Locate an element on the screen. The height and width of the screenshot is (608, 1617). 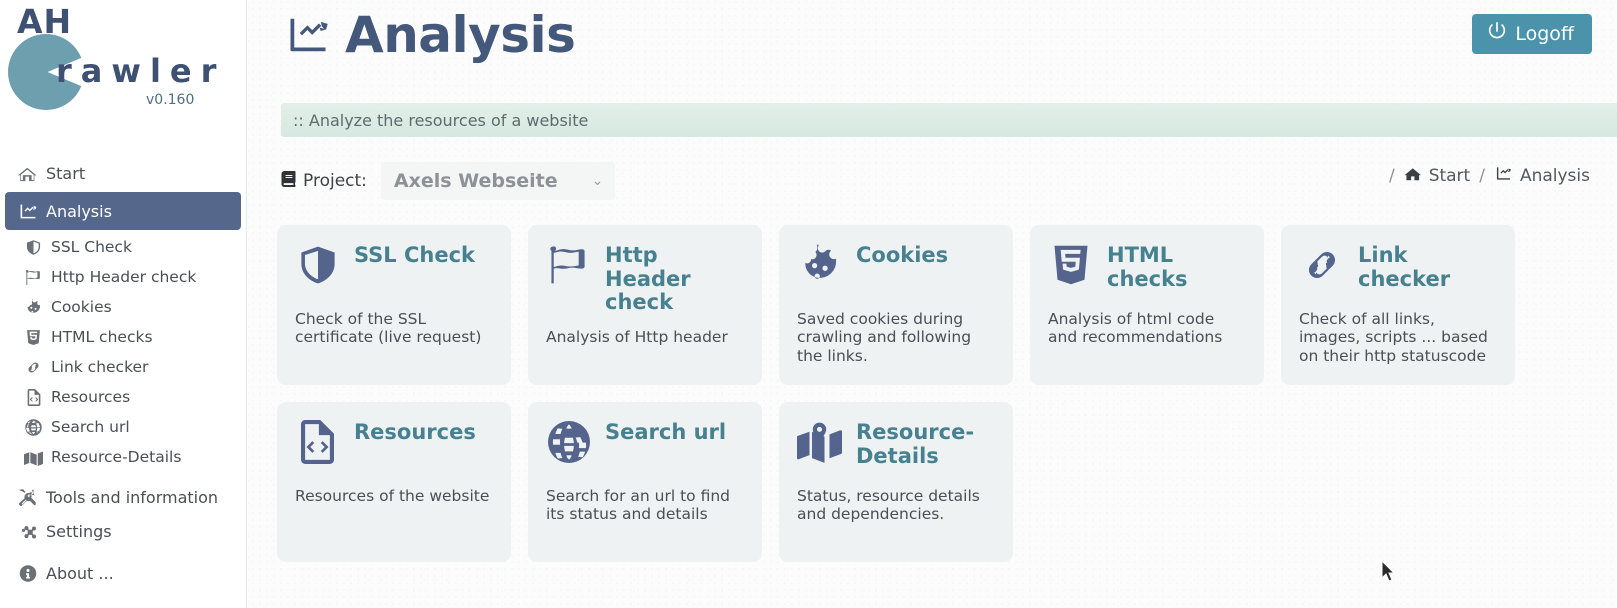
logoff-button: Logoff is located at coordinates (1532, 34).